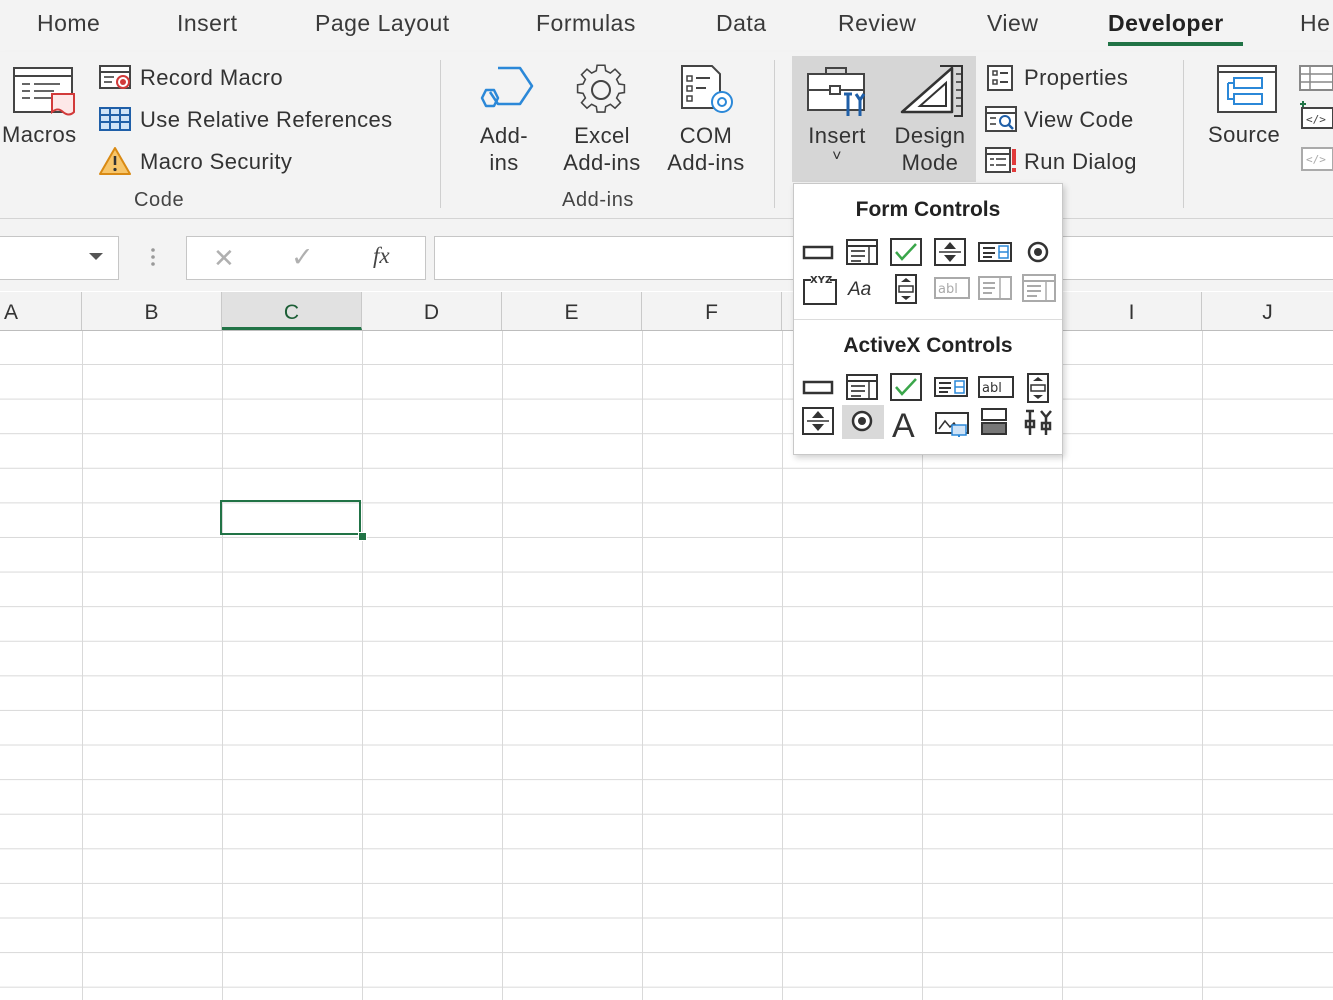 The height and width of the screenshot is (1000, 1333). Describe the element at coordinates (216, 161) in the screenshot. I see `macro-security-label: Macro Security` at that location.